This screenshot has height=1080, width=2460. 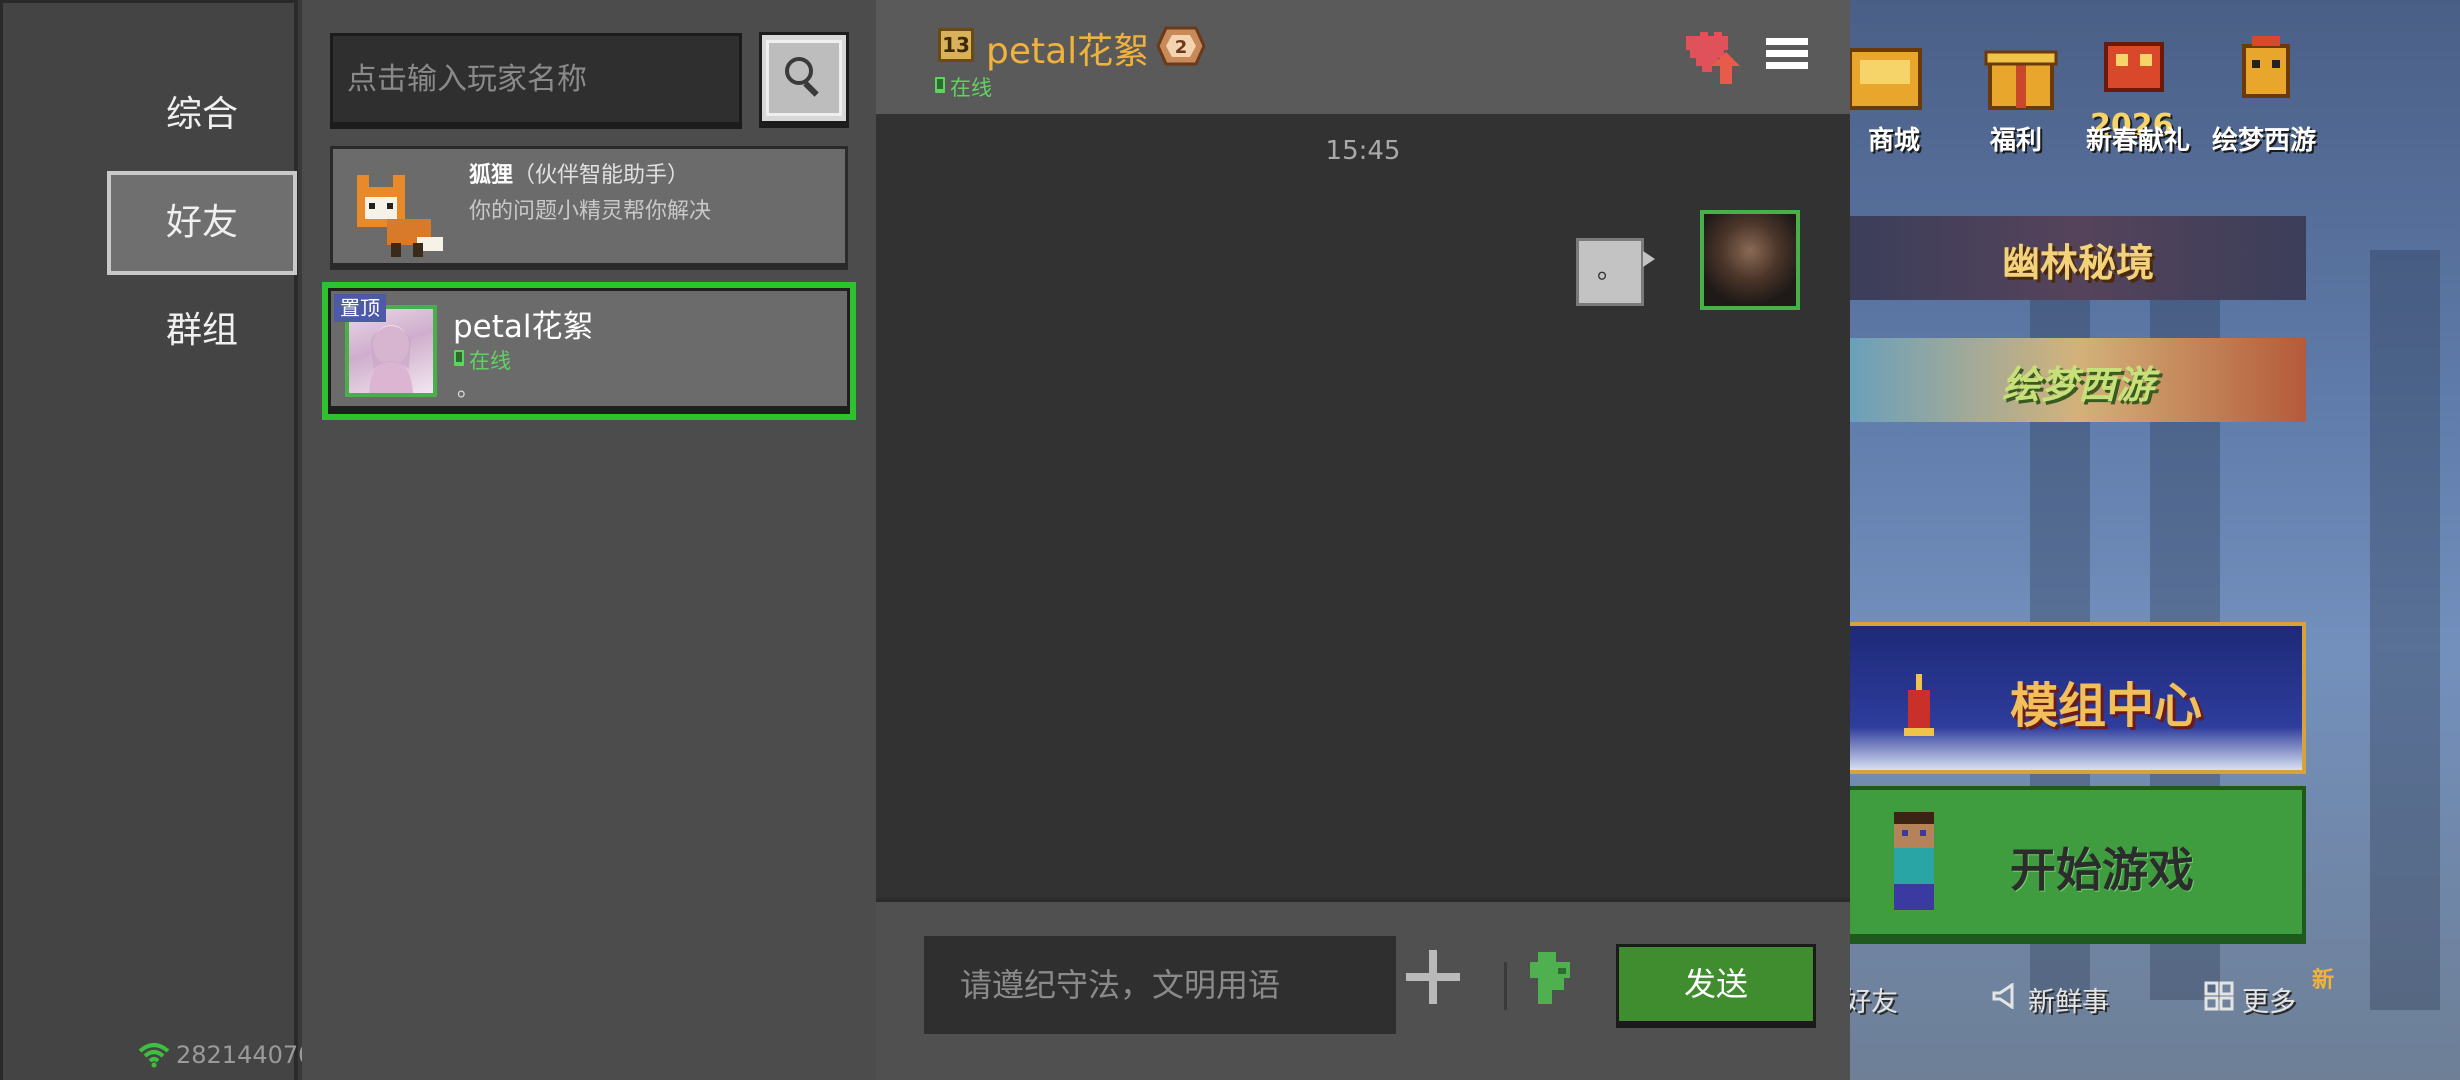 What do you see at coordinates (523, 327) in the screenshot?
I see `friend-name: petal花絮` at bounding box center [523, 327].